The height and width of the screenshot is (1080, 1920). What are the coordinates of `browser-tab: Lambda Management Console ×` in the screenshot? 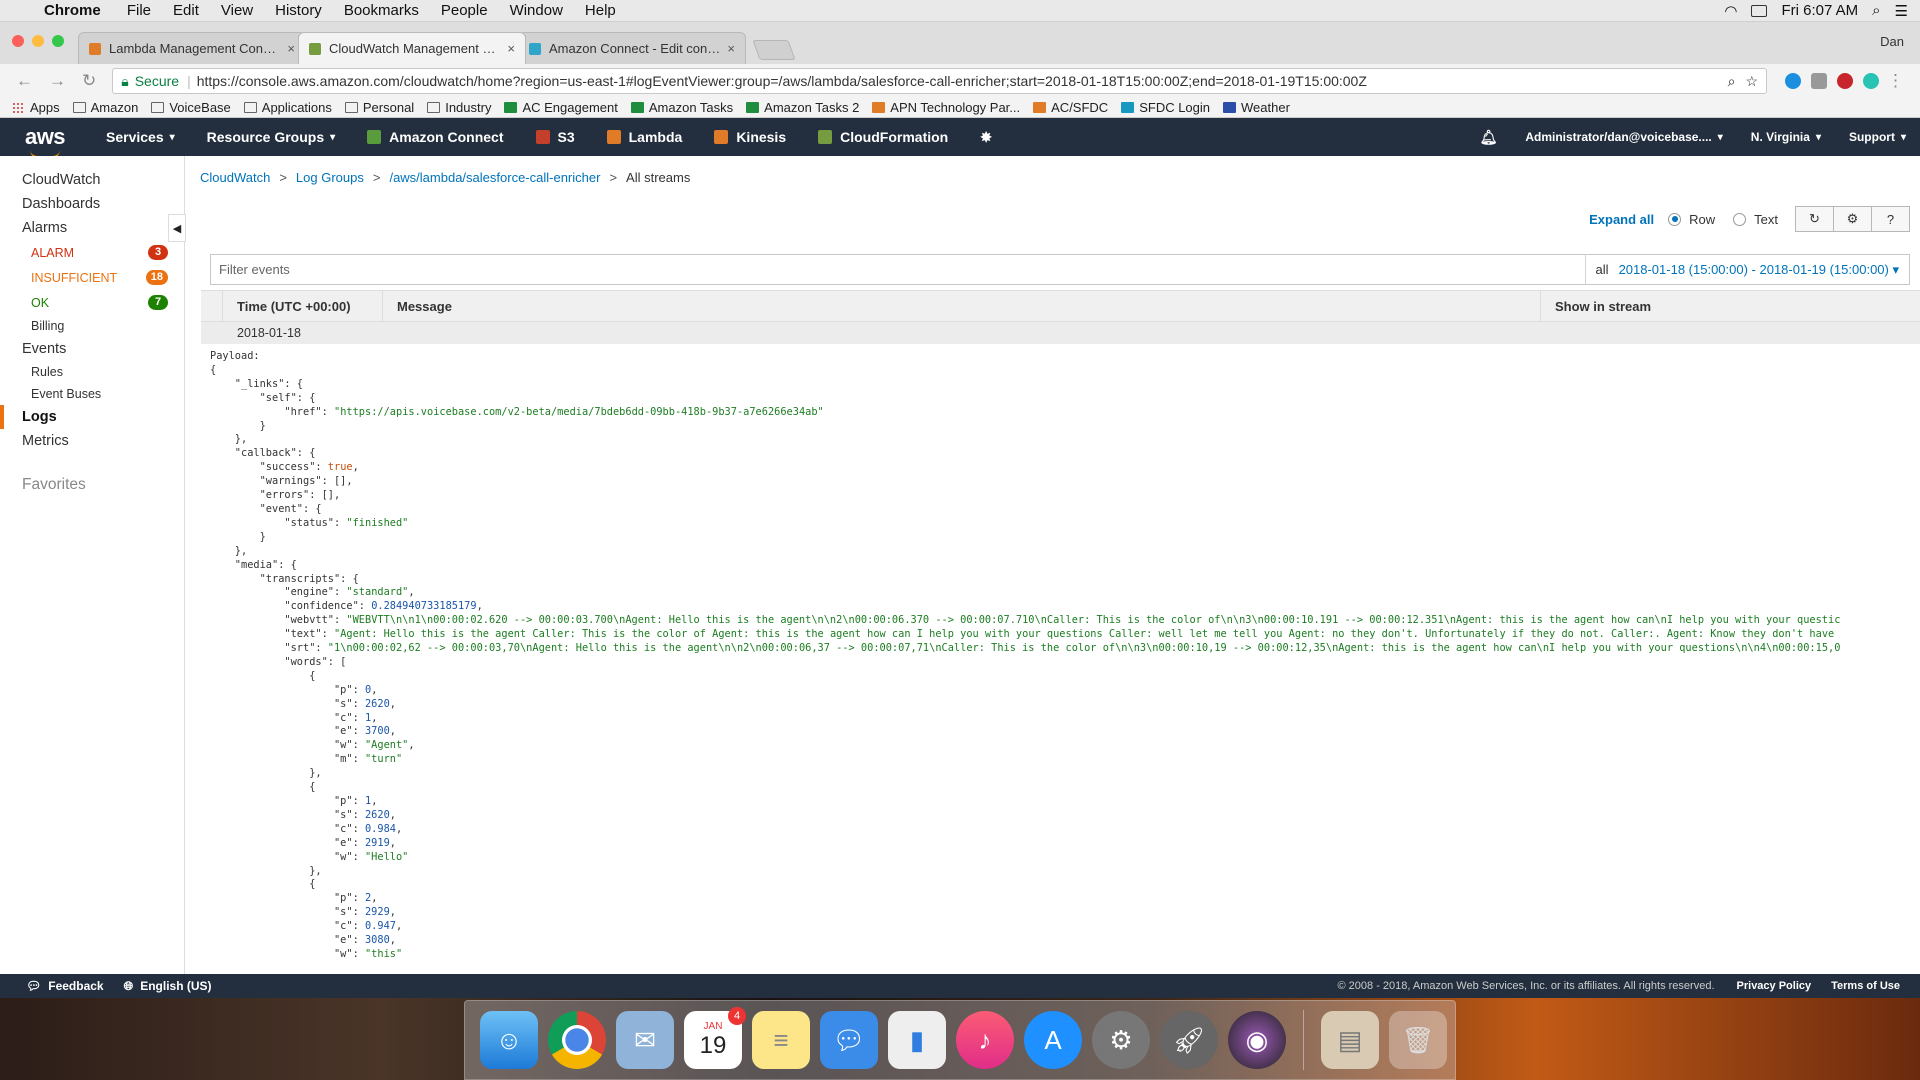 It's located at (192, 48).